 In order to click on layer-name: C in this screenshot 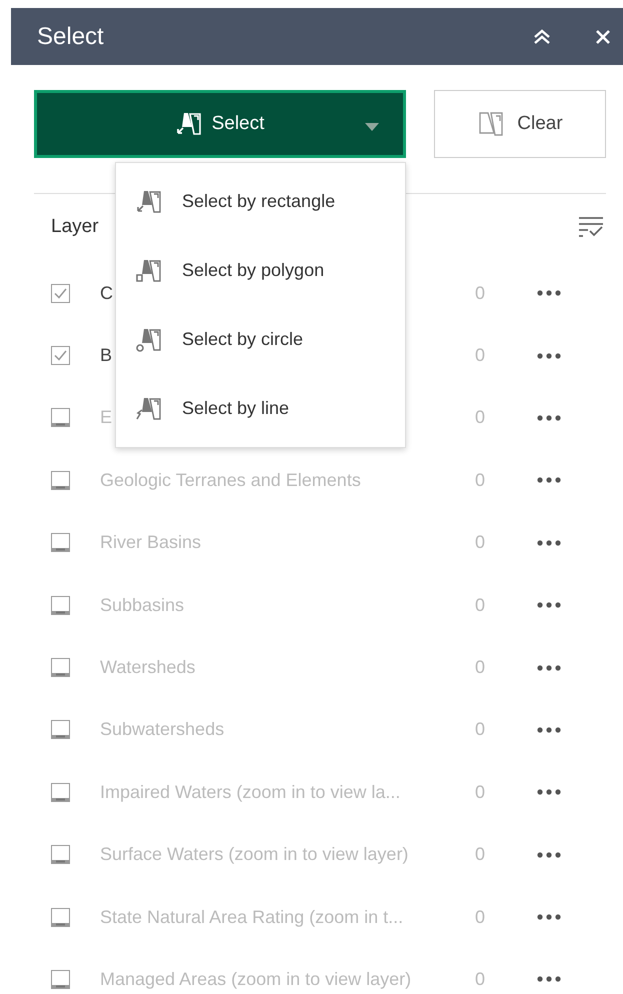, I will do `click(106, 292)`.